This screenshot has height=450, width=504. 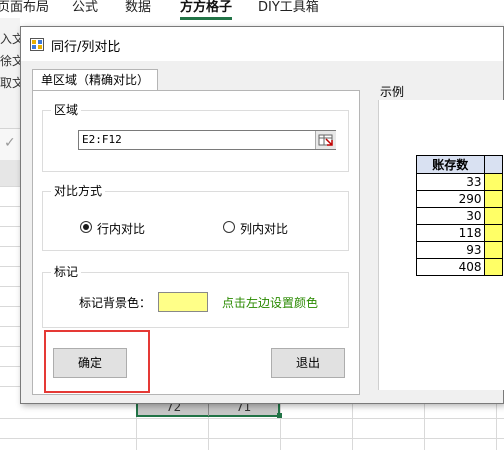 I want to click on example-value: 118, so click(x=450, y=233).